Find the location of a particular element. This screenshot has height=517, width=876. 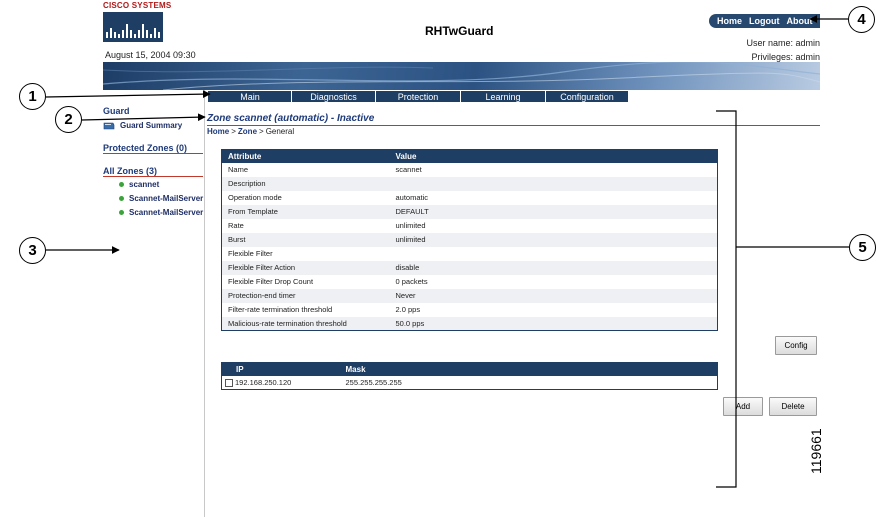

callout-1: 1 is located at coordinates (32, 96).